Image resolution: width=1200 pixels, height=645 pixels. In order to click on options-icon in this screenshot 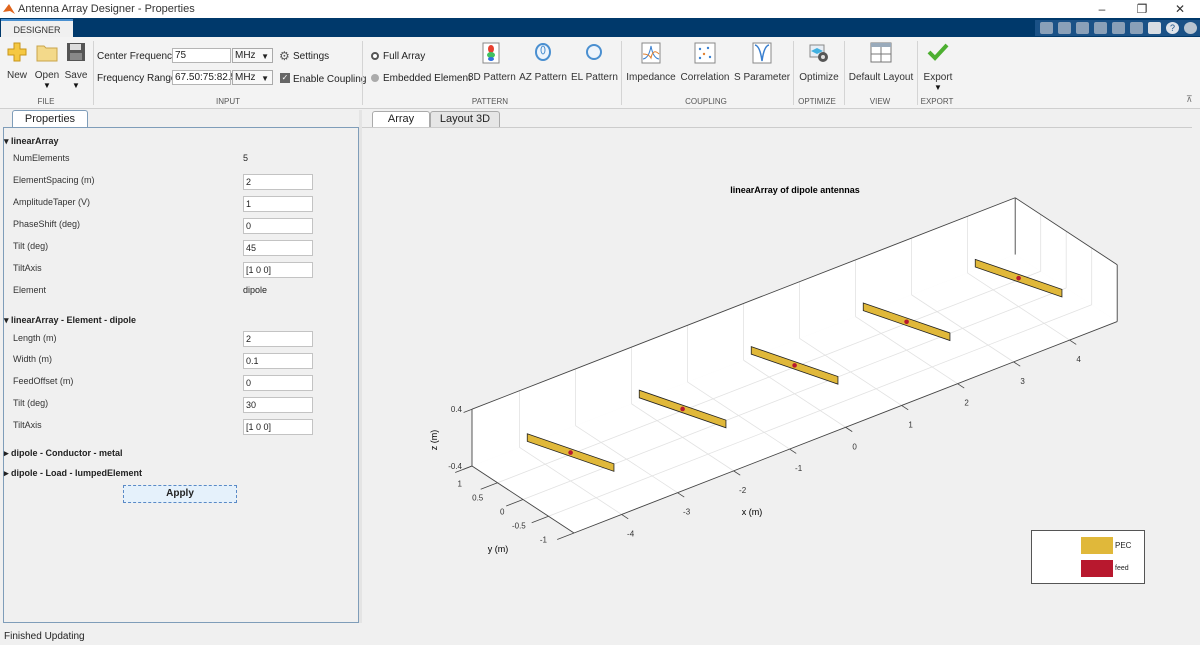, I will do `click(1190, 28)`.